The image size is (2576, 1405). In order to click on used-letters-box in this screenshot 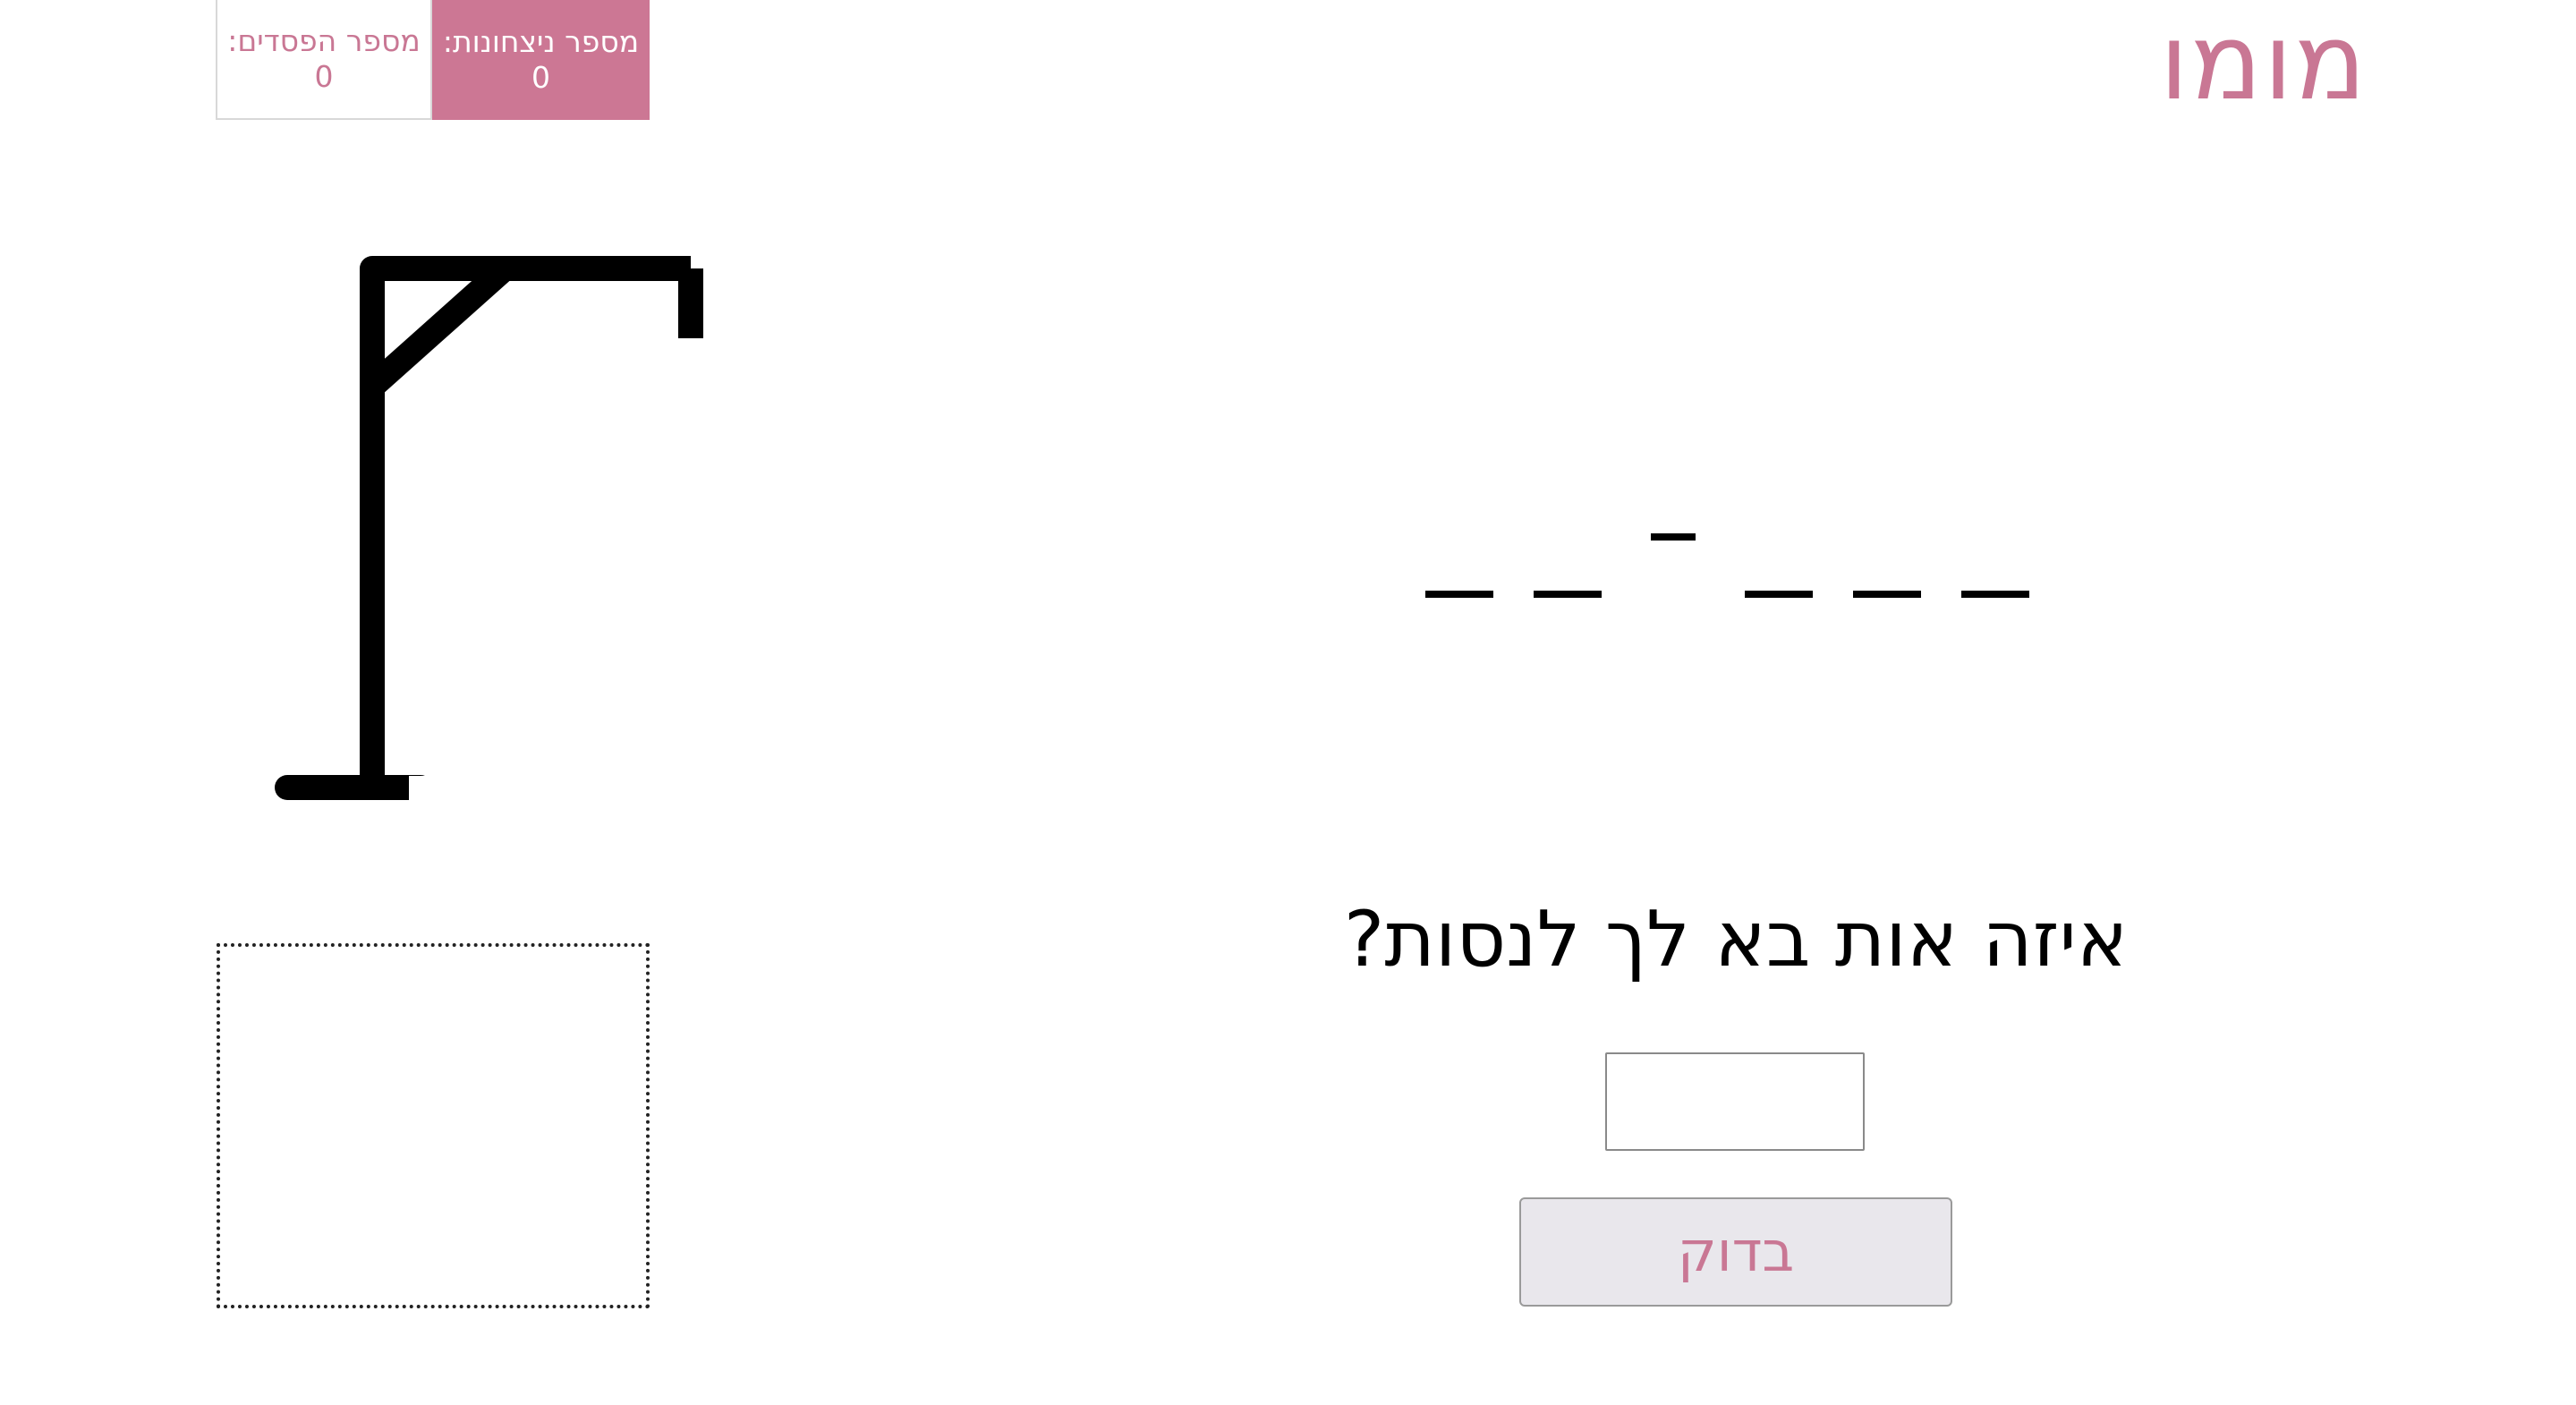, I will do `click(433, 1125)`.